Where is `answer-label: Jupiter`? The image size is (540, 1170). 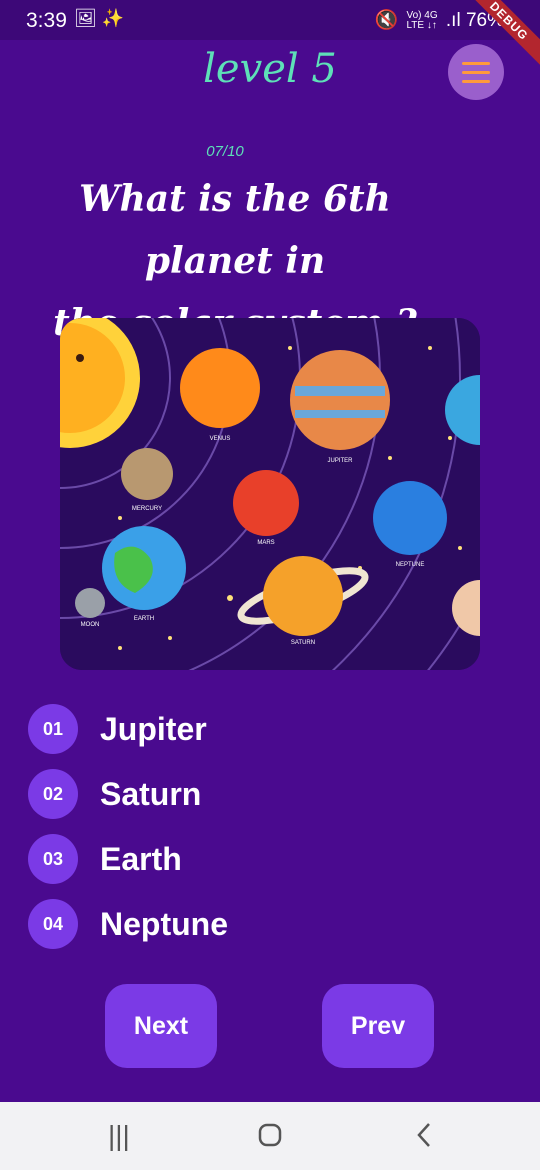
answer-label: Jupiter is located at coordinates (153, 728).